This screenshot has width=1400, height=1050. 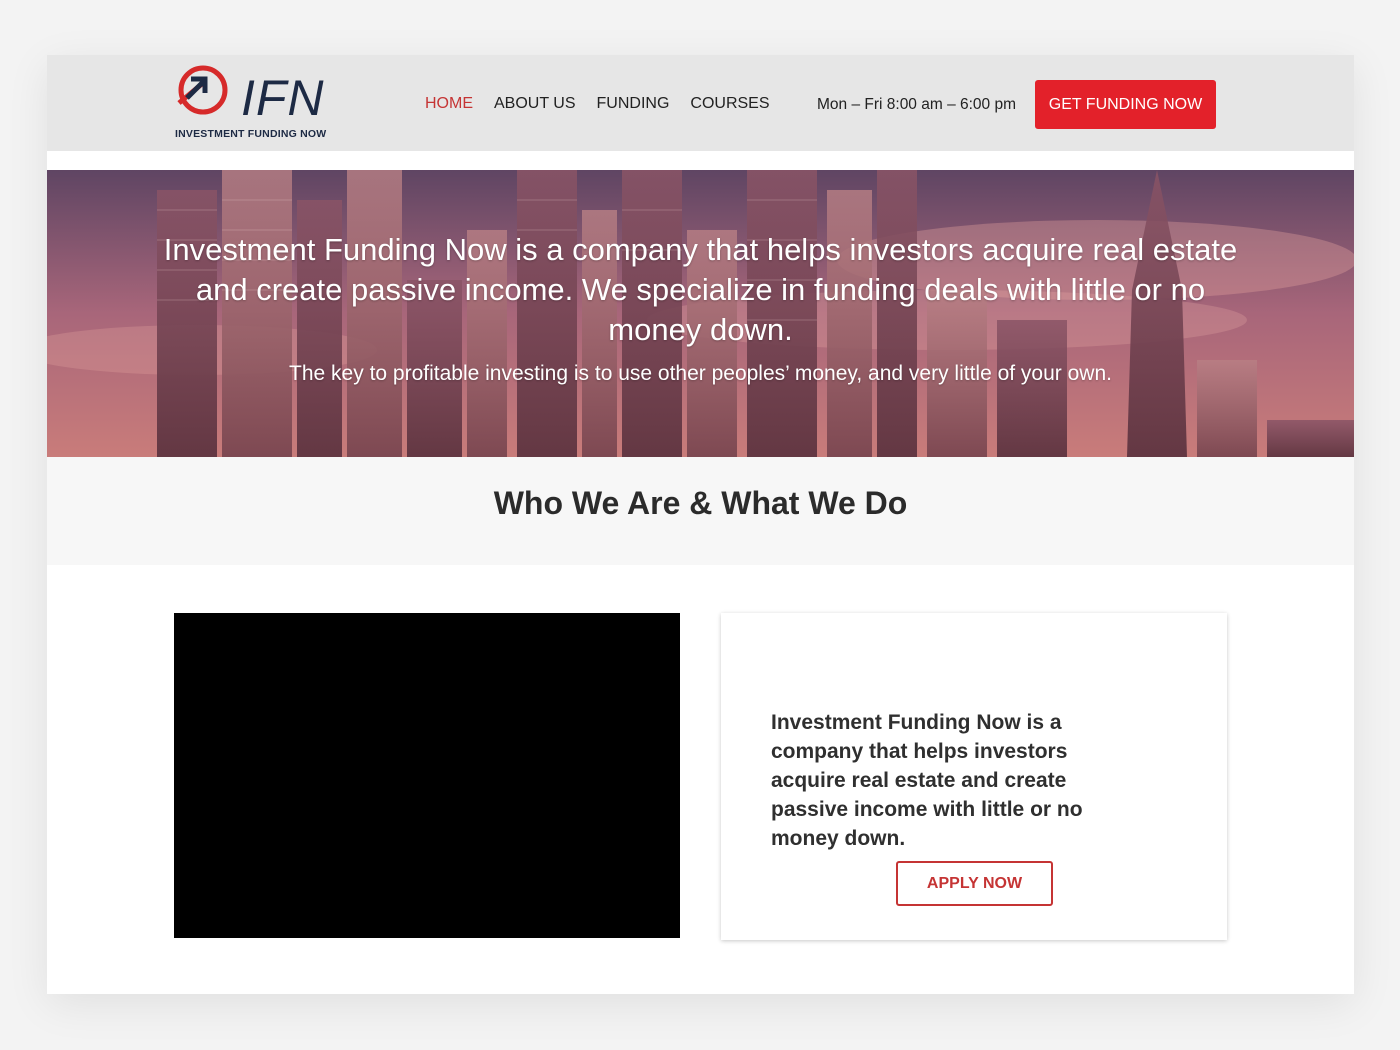 I want to click on section-heading: Who We Are & What We Do, so click(x=700, y=503).